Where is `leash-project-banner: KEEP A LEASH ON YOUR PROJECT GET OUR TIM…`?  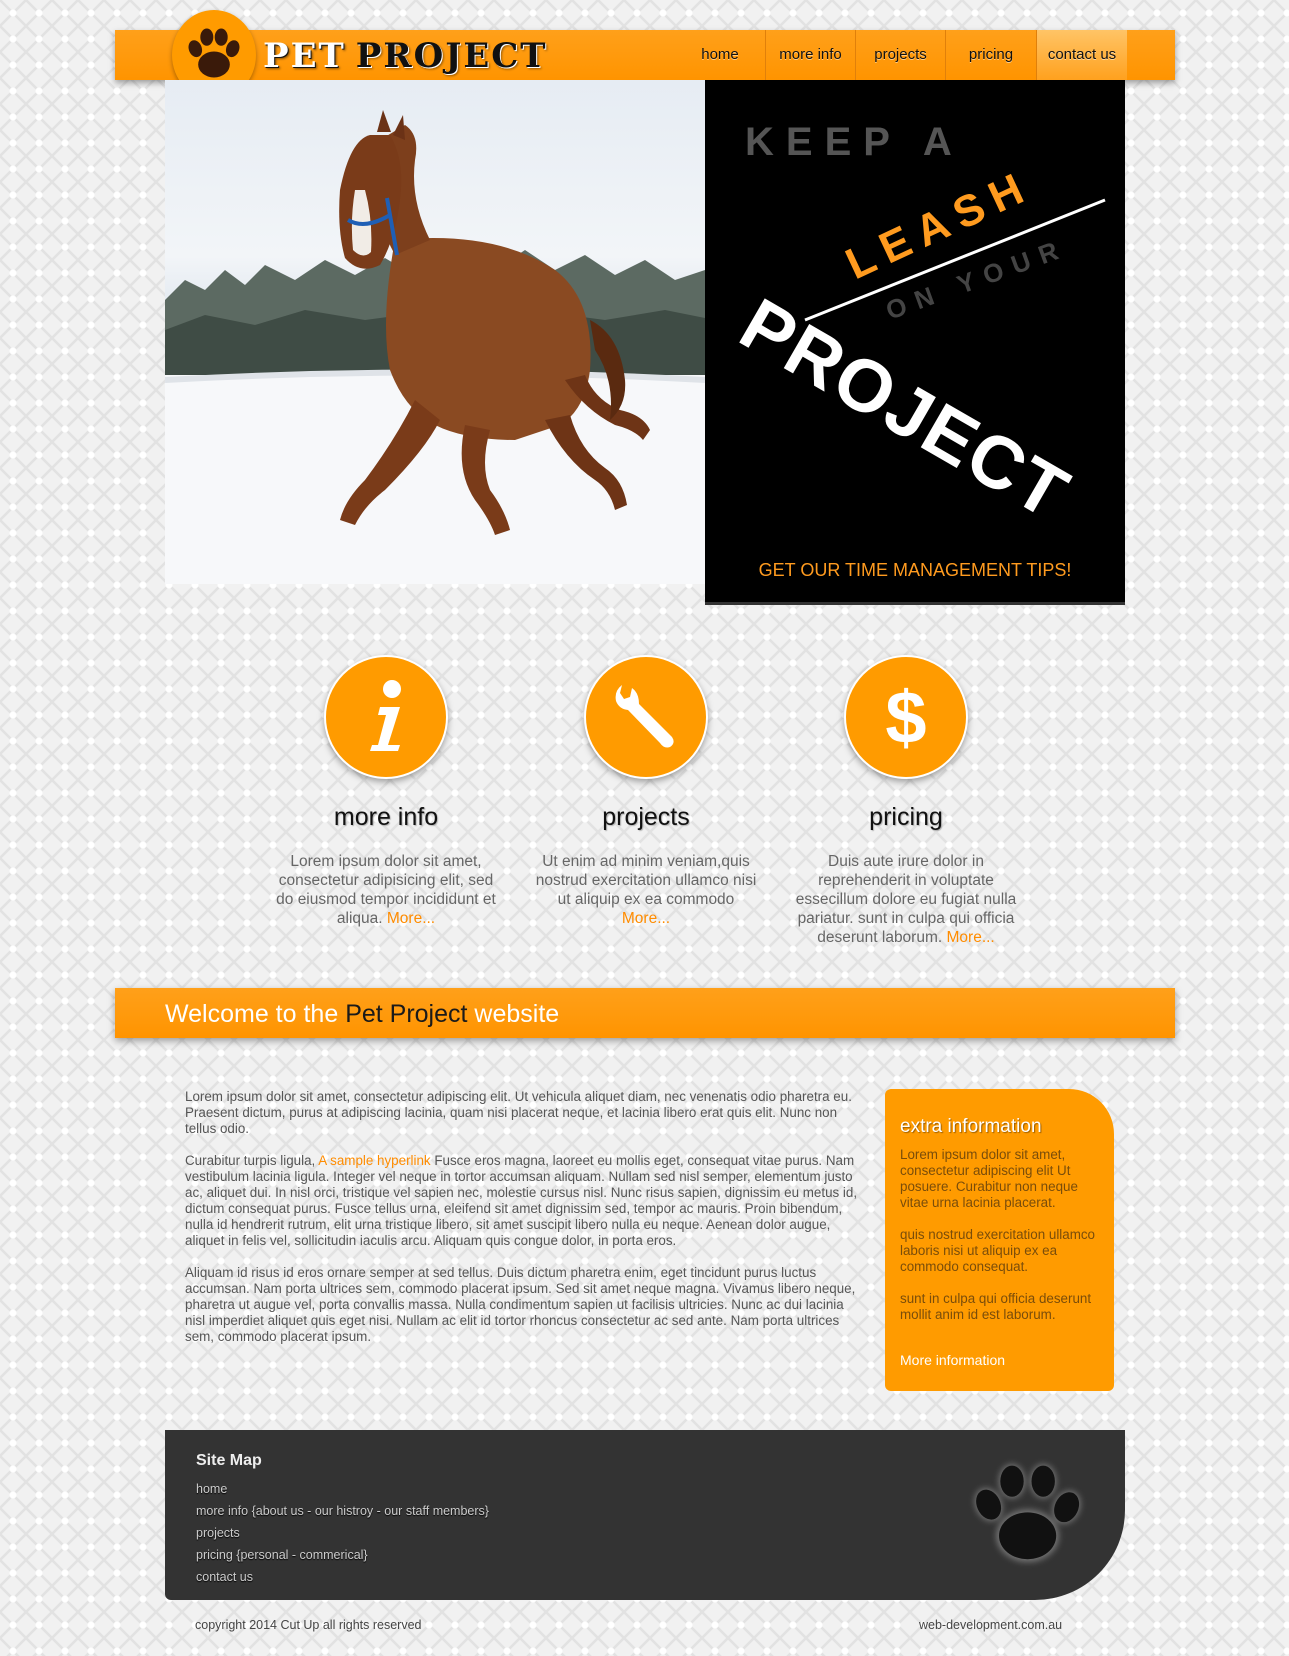 leash-project-banner: KEEP A LEASH ON YOUR PROJECT GET OUR TIM… is located at coordinates (915, 342).